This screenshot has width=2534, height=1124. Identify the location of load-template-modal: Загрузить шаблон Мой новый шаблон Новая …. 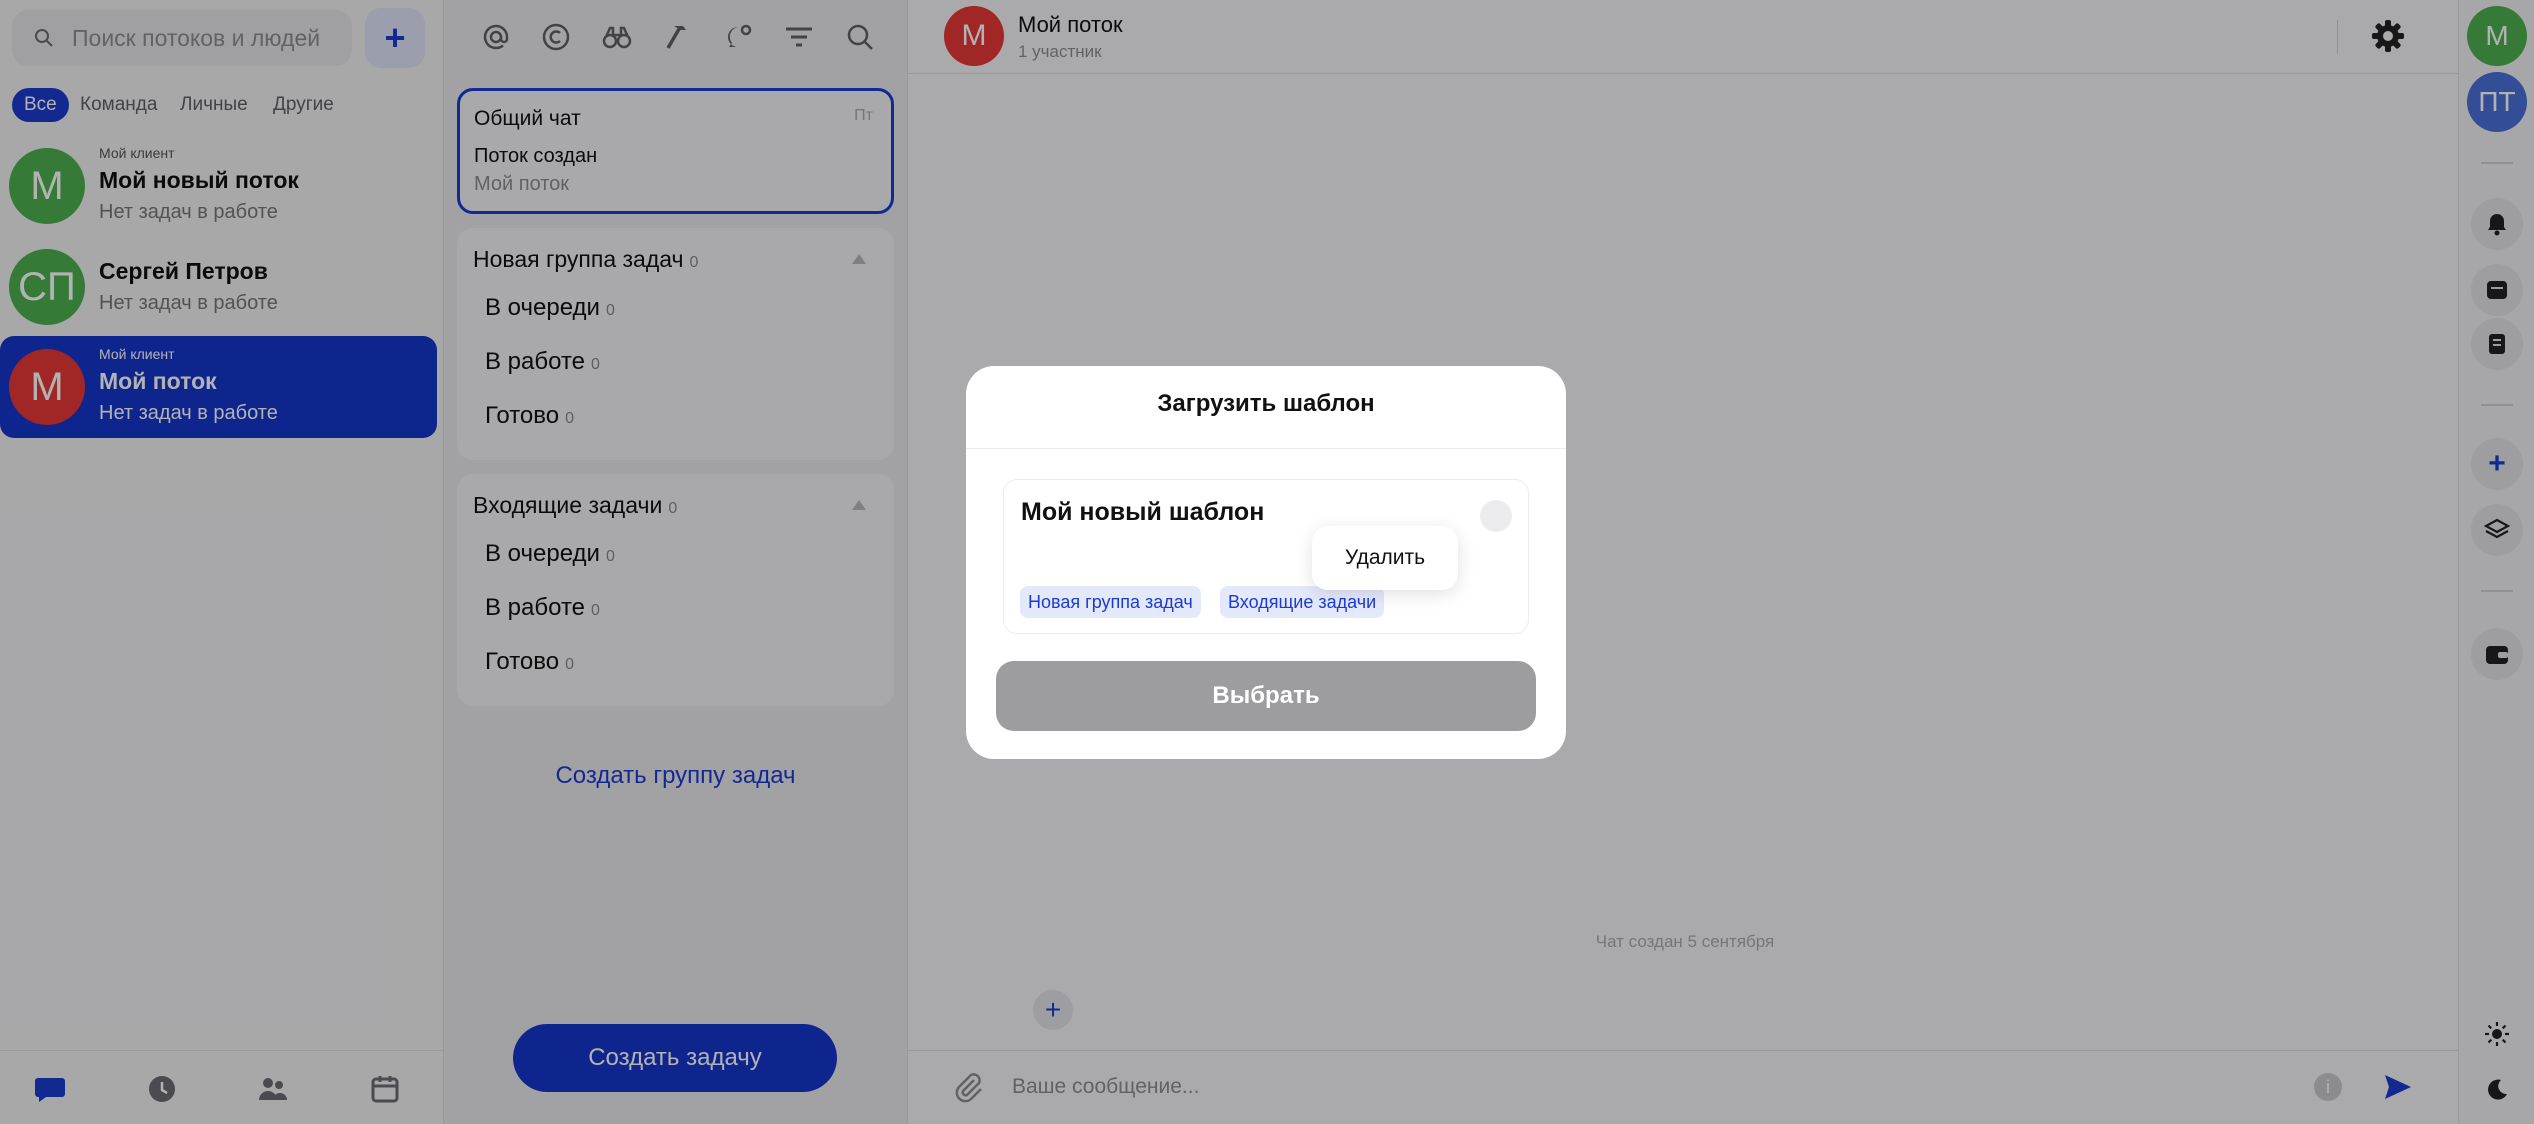
(1266, 562).